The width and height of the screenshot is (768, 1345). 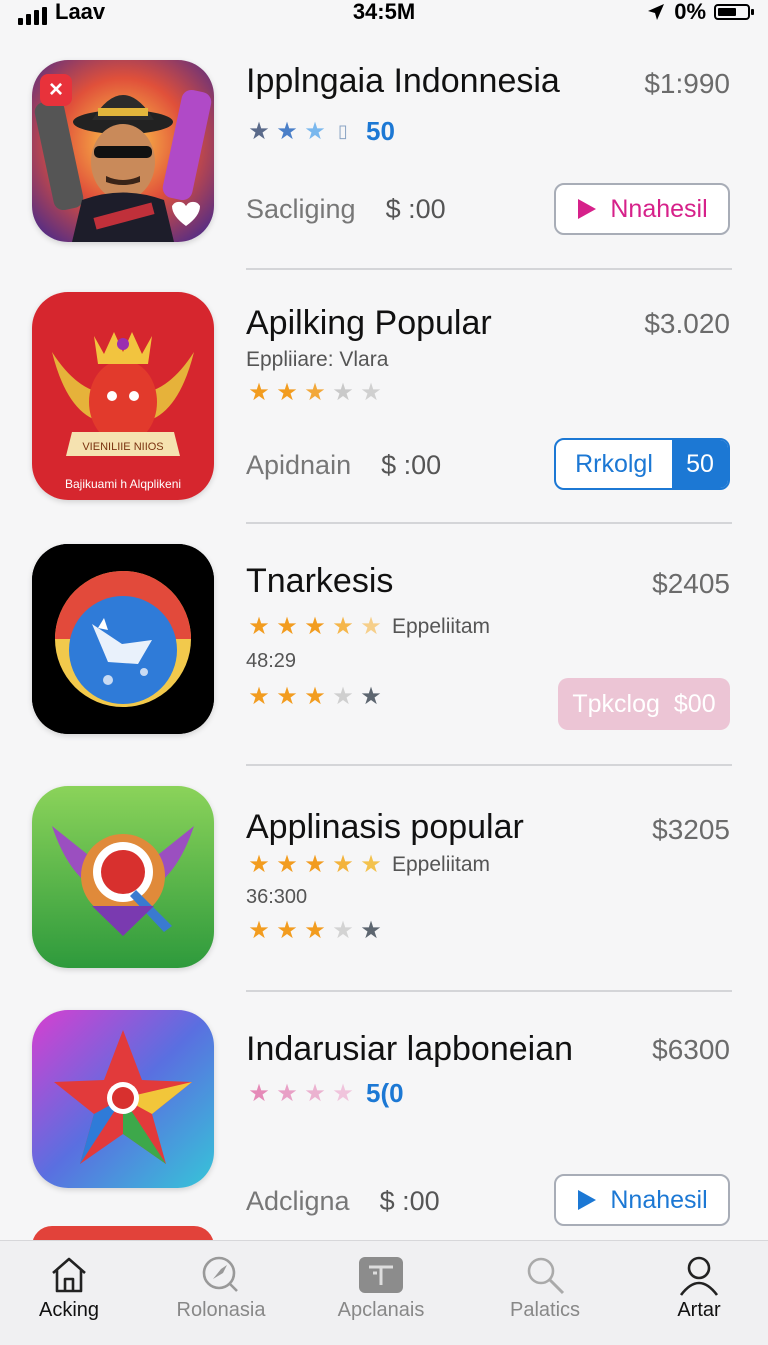 I want to click on profile-icon, so click(x=699, y=1276).